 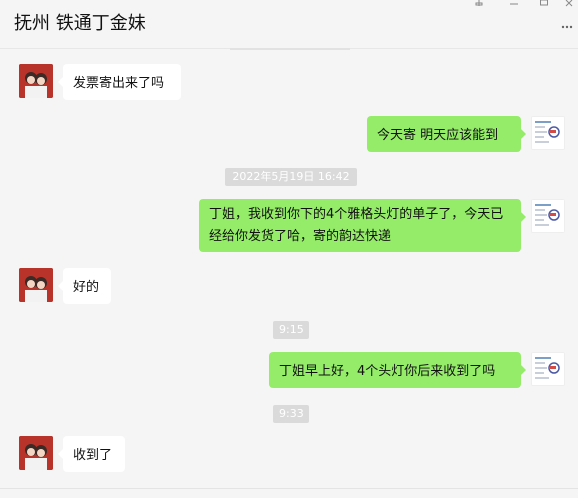 What do you see at coordinates (291, 414) in the screenshot?
I see `timestamp: 9:33` at bounding box center [291, 414].